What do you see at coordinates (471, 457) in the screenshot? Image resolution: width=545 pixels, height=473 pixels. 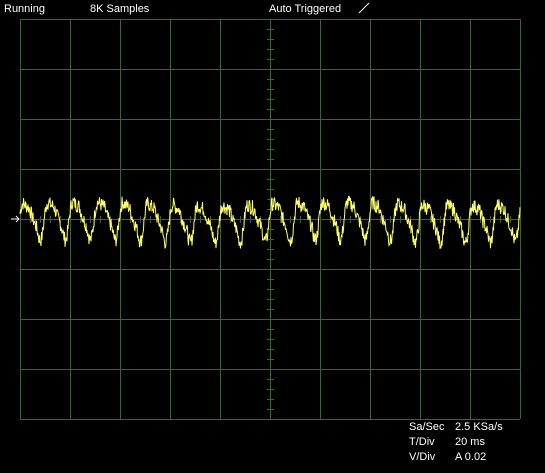 I see `volt-div-value: A 0.02` at bounding box center [471, 457].